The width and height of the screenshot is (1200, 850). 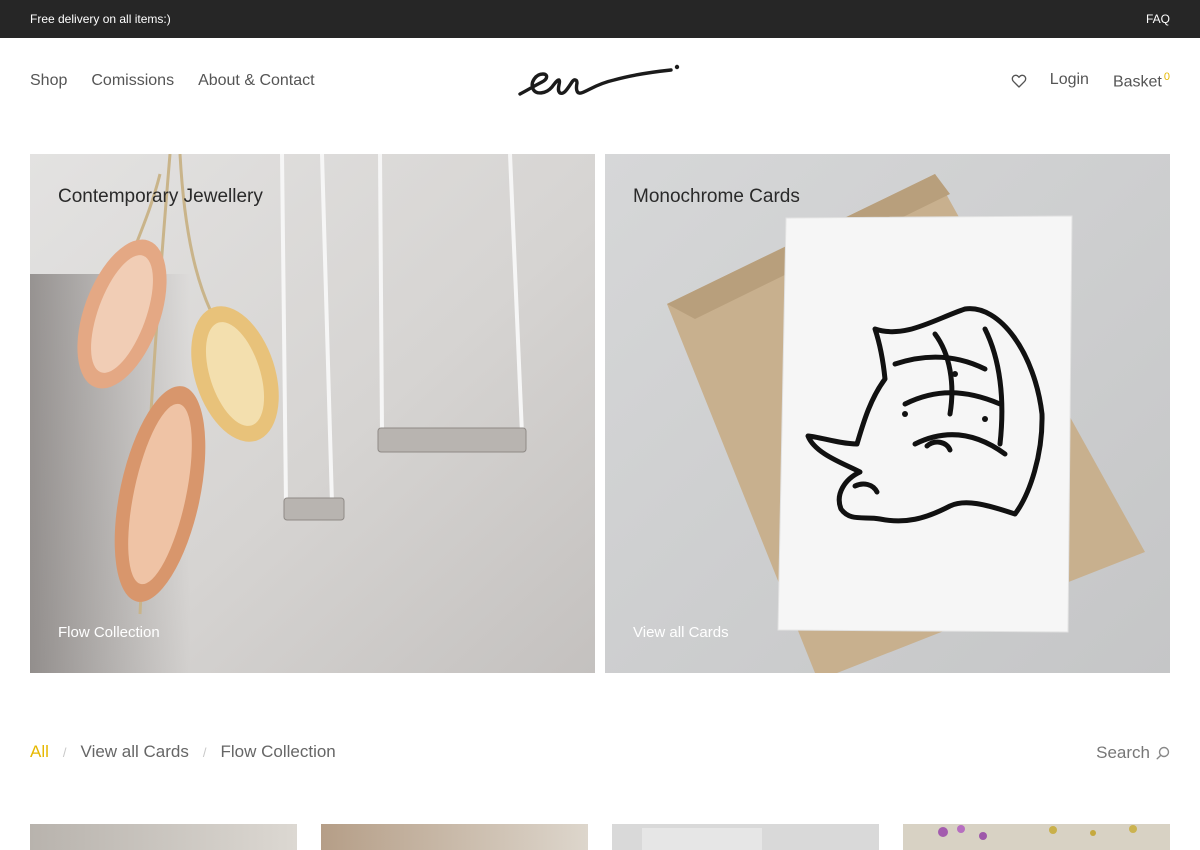 I want to click on nav-shop-link: Shop, so click(x=48, y=81).